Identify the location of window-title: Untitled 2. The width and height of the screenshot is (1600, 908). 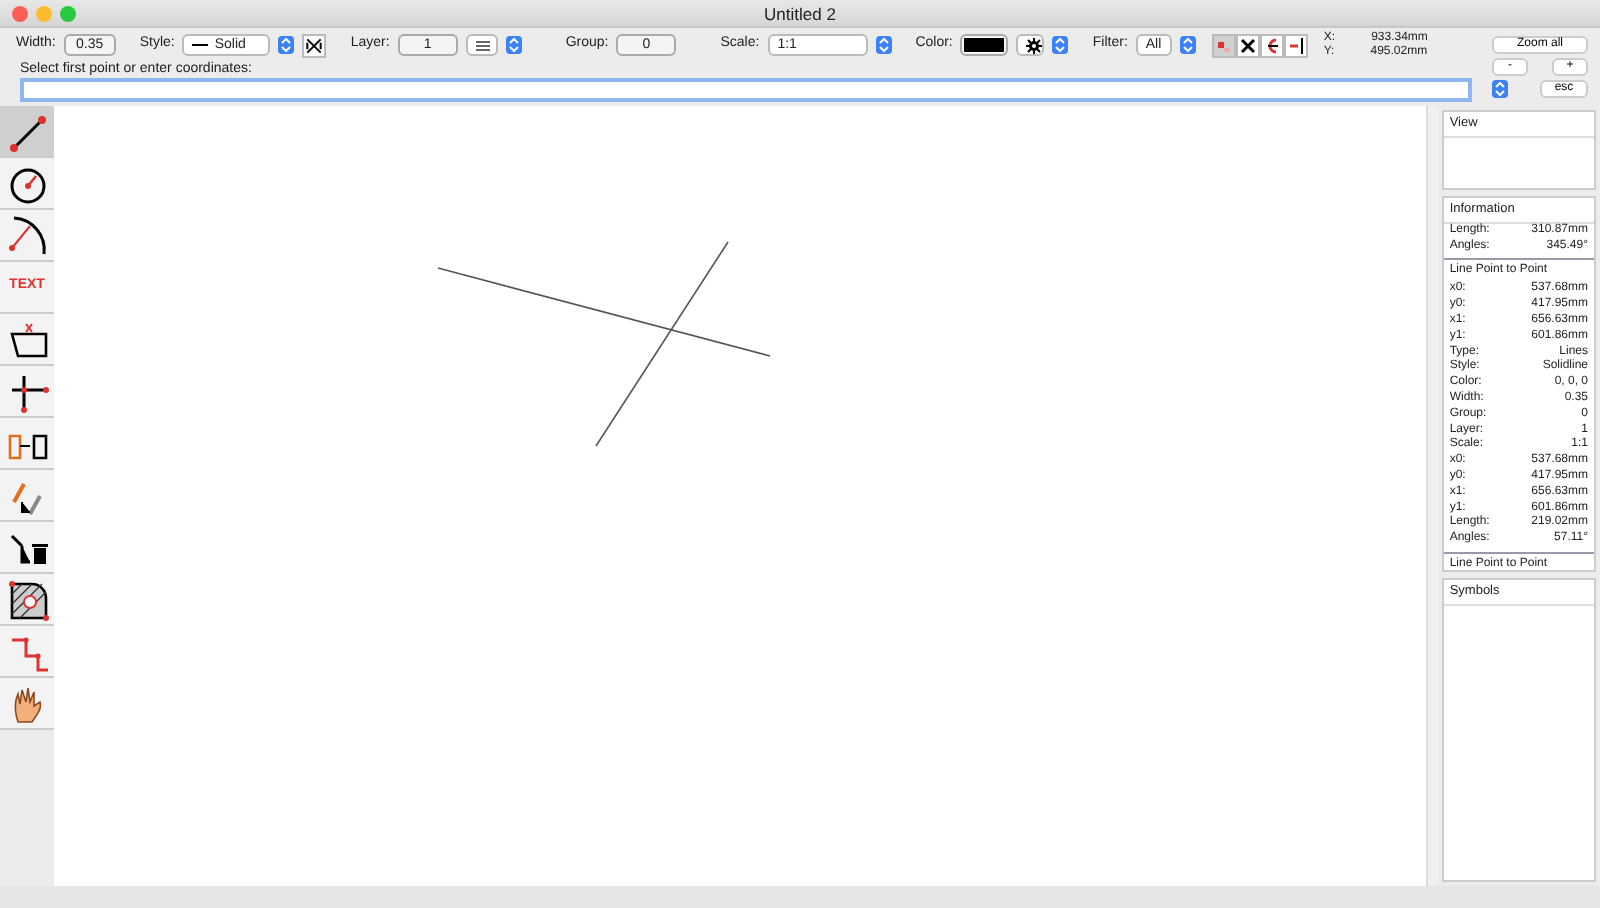
(800, 14).